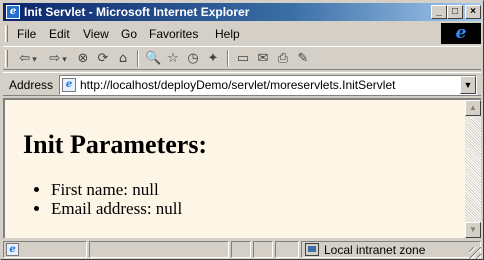  I want to click on fullscreen-icon: ▭, so click(243, 58).